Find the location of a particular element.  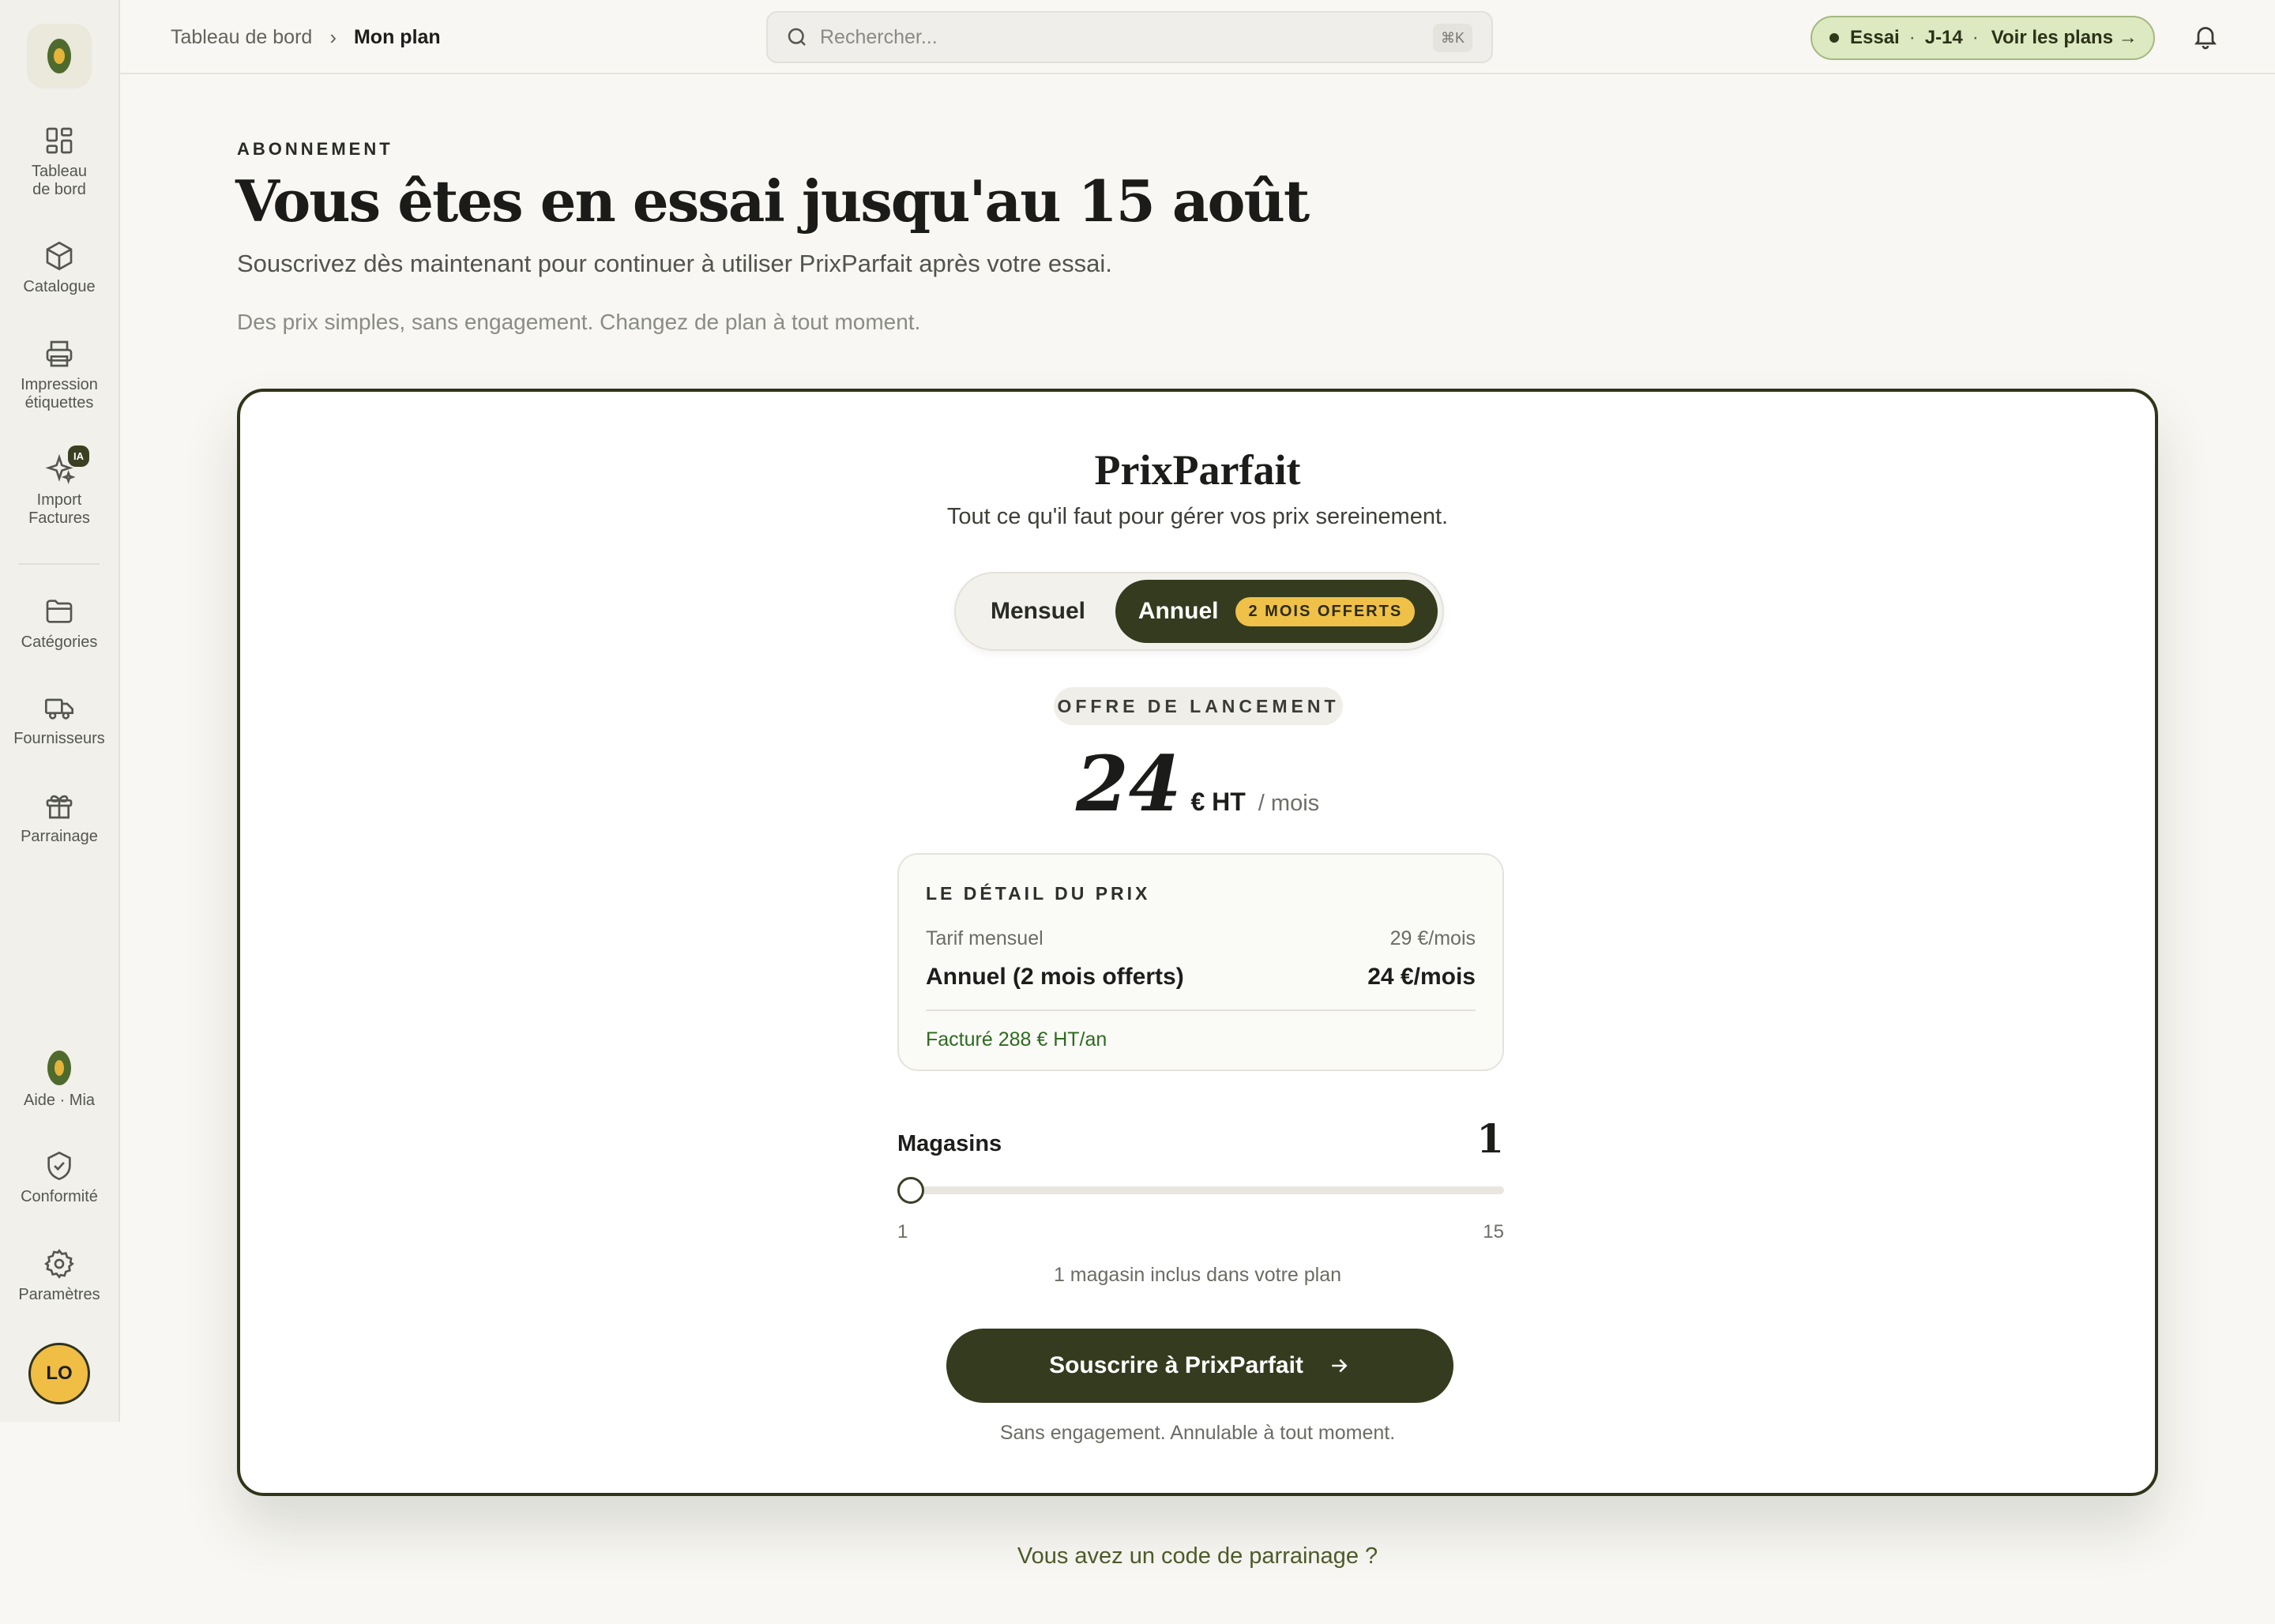

price-detail-row: Annuel (2 mois offerts) 24 €/mois is located at coordinates (1201, 977).